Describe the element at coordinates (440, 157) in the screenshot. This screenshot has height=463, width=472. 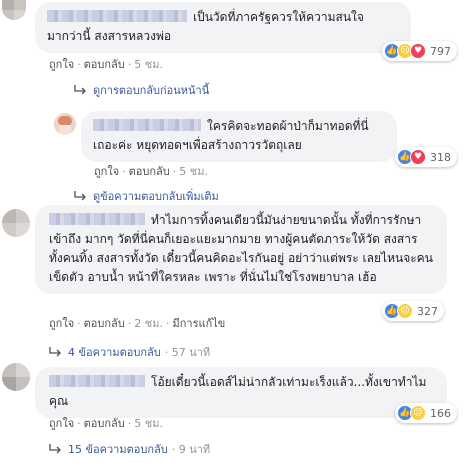
I see `reaction-count: 318` at that location.